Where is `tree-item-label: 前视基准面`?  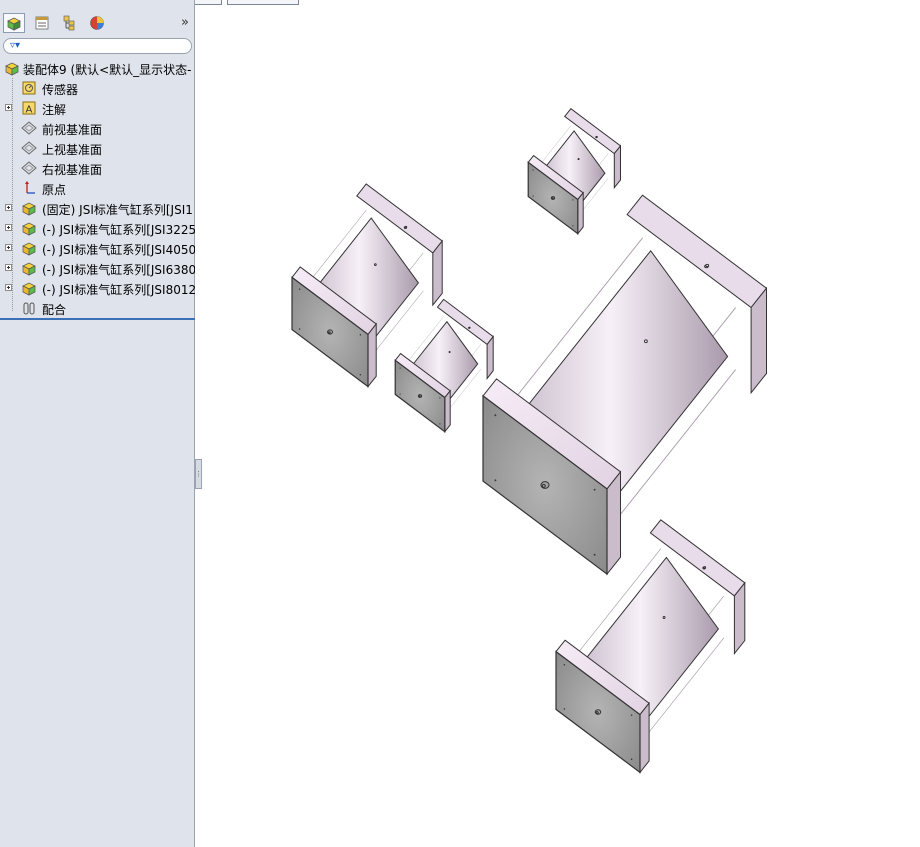 tree-item-label: 前视基准面 is located at coordinates (72, 130).